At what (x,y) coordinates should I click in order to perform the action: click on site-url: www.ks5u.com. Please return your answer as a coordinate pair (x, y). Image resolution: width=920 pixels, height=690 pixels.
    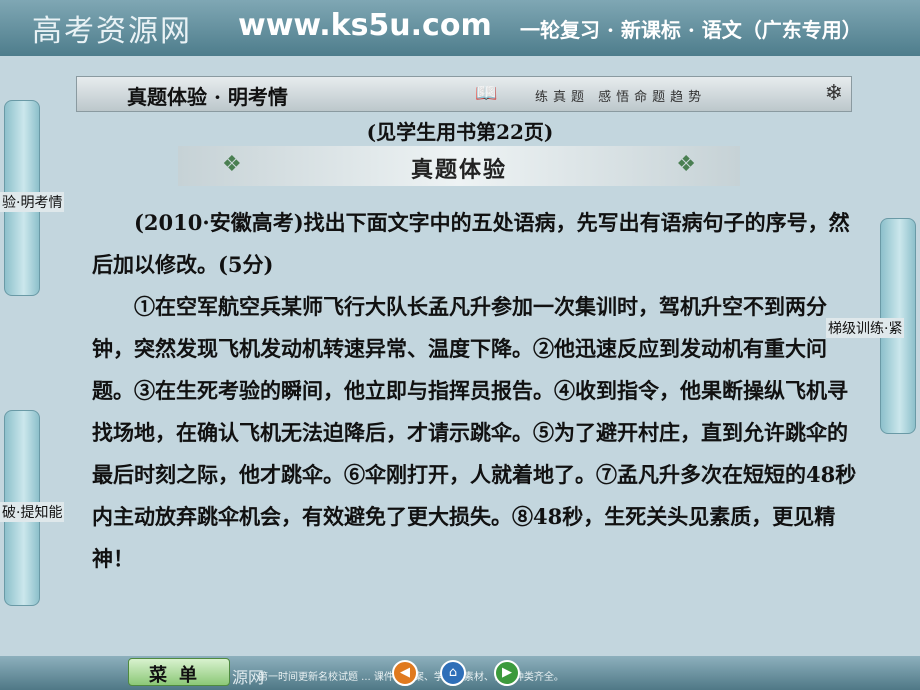
    Looking at the image, I should click on (365, 25).